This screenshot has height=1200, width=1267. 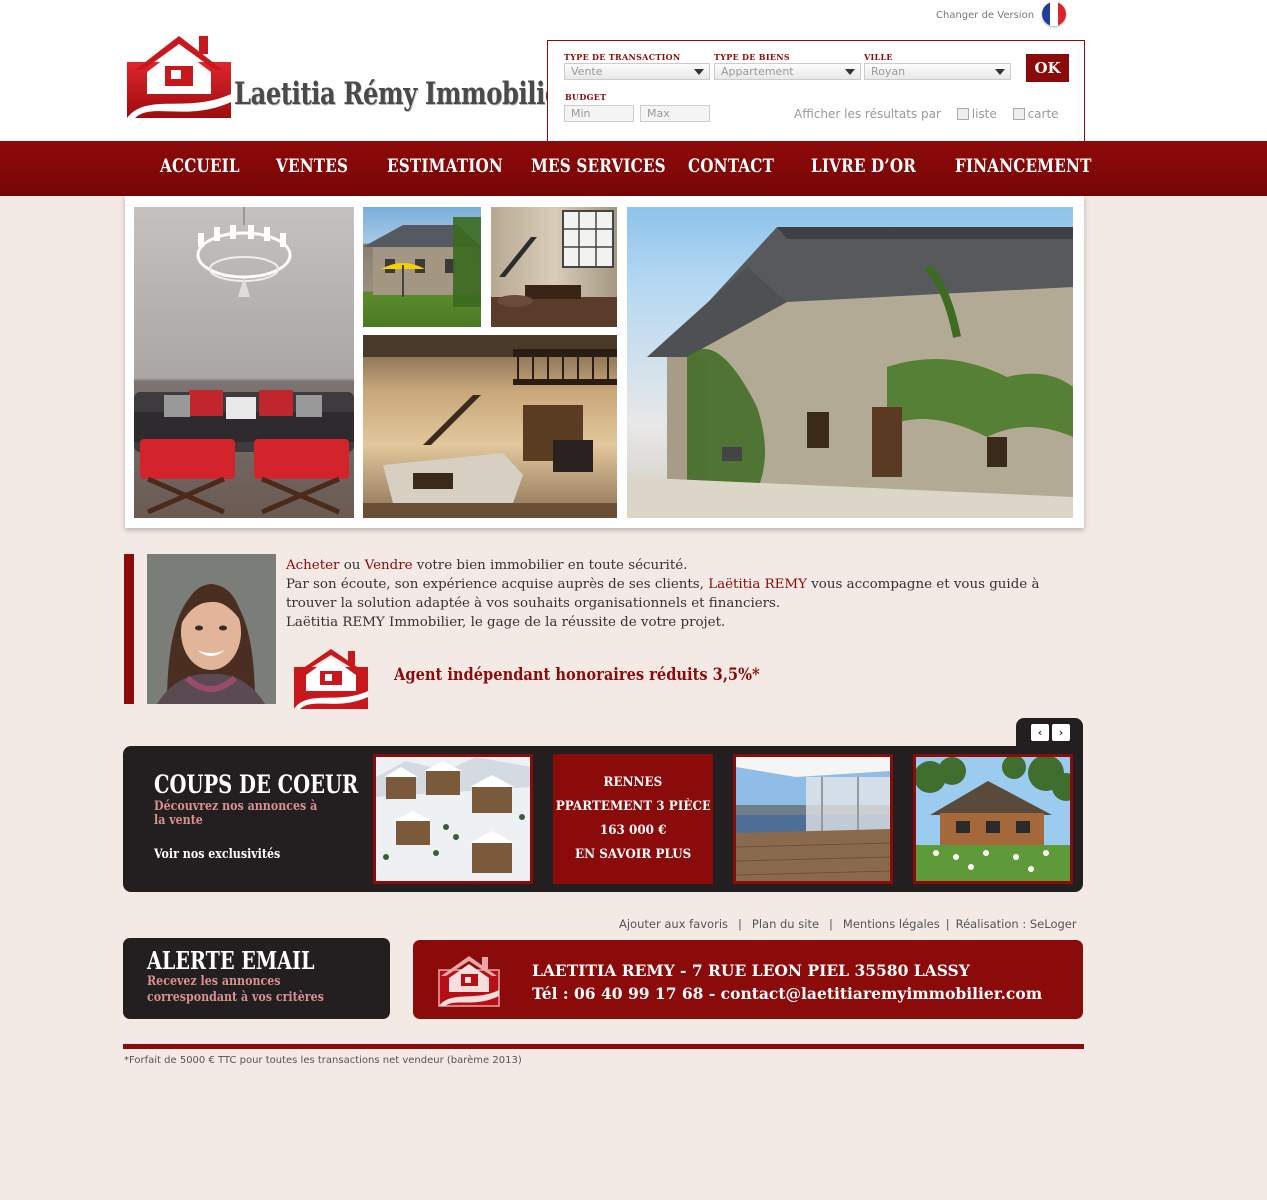 I want to click on about-accent-bar, so click(x=129, y=629).